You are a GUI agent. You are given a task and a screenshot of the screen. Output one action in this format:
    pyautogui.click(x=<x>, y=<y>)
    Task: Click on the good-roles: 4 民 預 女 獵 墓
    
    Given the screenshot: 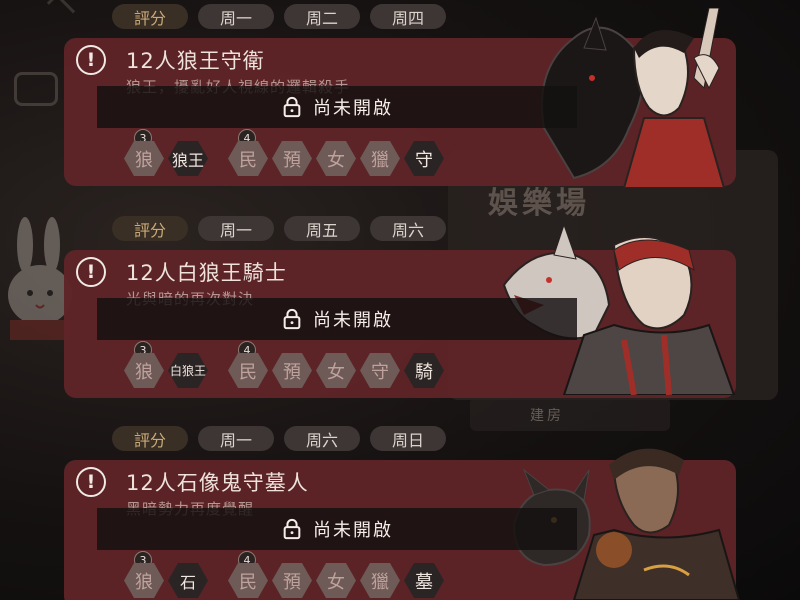 What is the action you would take?
    pyautogui.click(x=336, y=574)
    